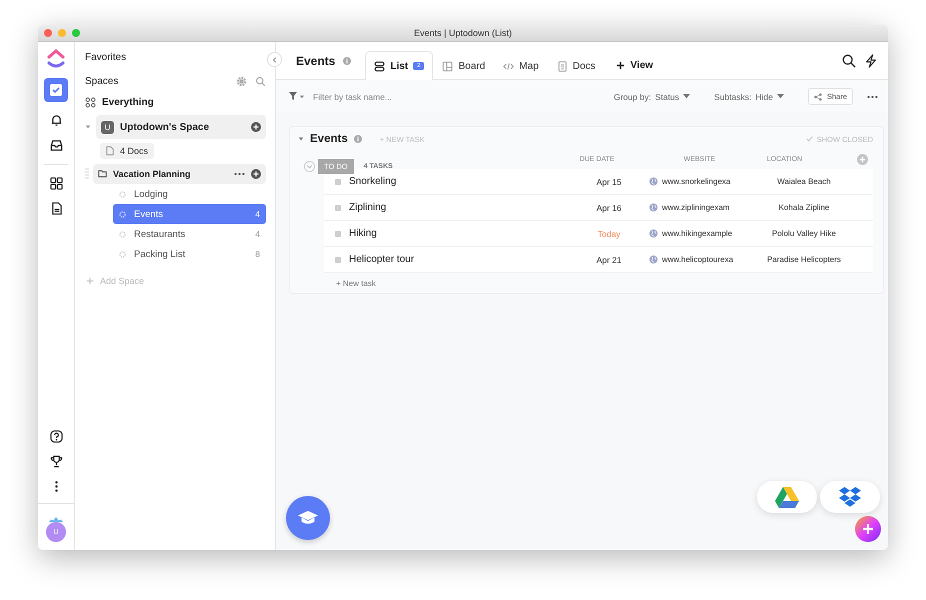 The height and width of the screenshot is (600, 926). Describe the element at coordinates (448, 66) in the screenshot. I see `board-icon` at that location.